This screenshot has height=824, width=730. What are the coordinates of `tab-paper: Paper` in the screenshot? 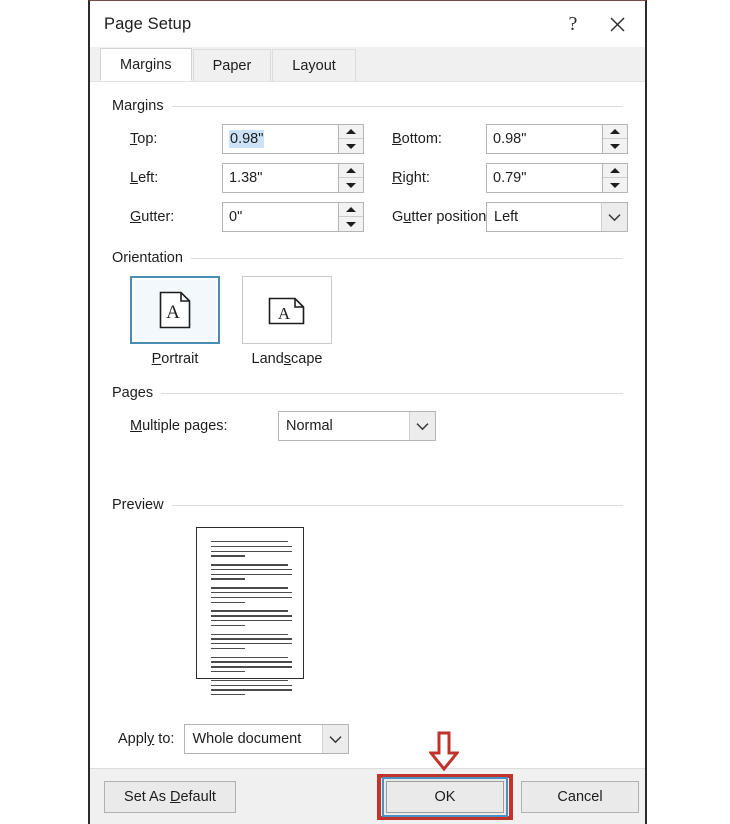 It's located at (232, 65).